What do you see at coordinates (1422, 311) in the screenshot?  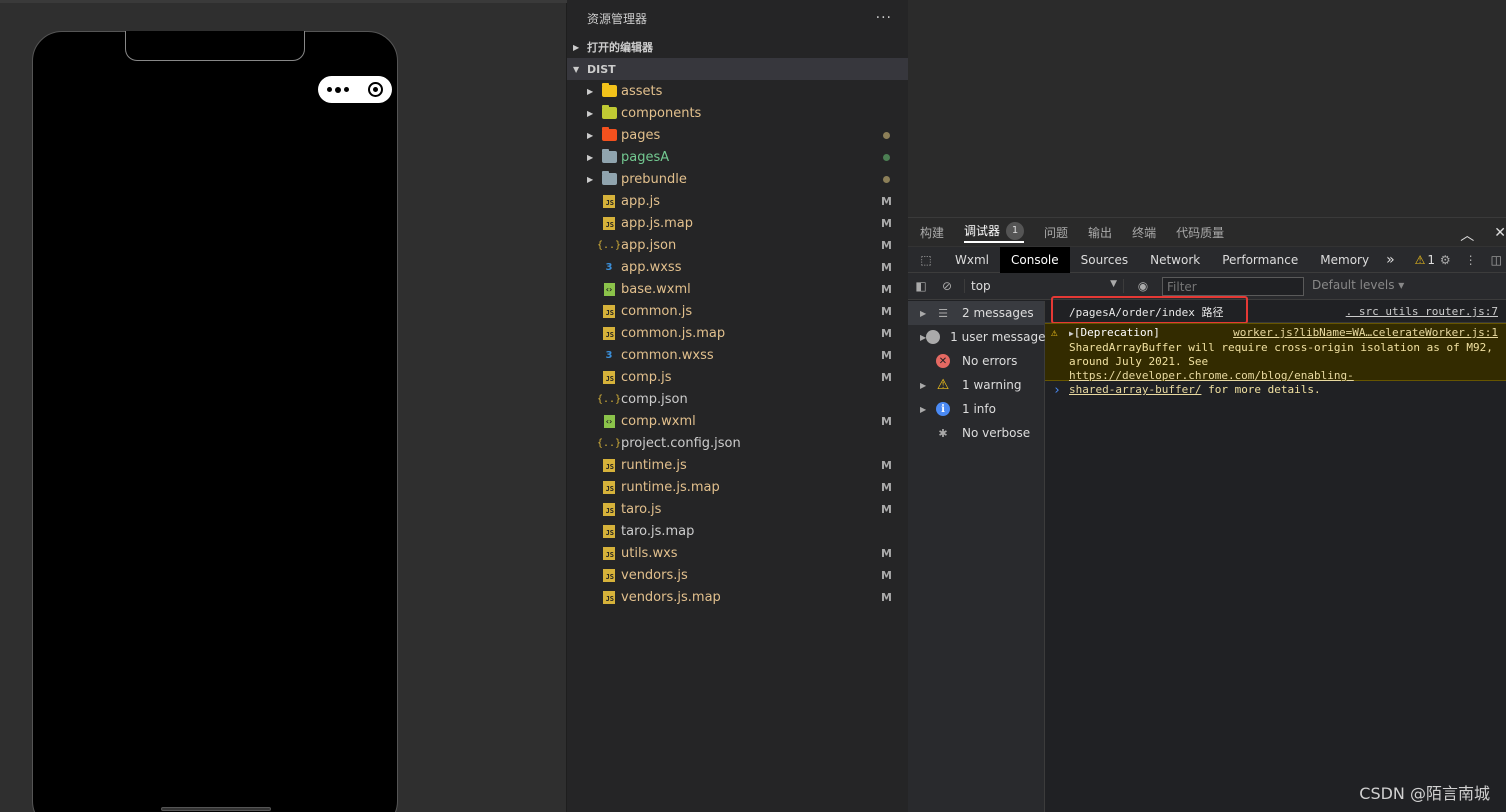 I see `log-source-link: . src utils router.js:7` at bounding box center [1422, 311].